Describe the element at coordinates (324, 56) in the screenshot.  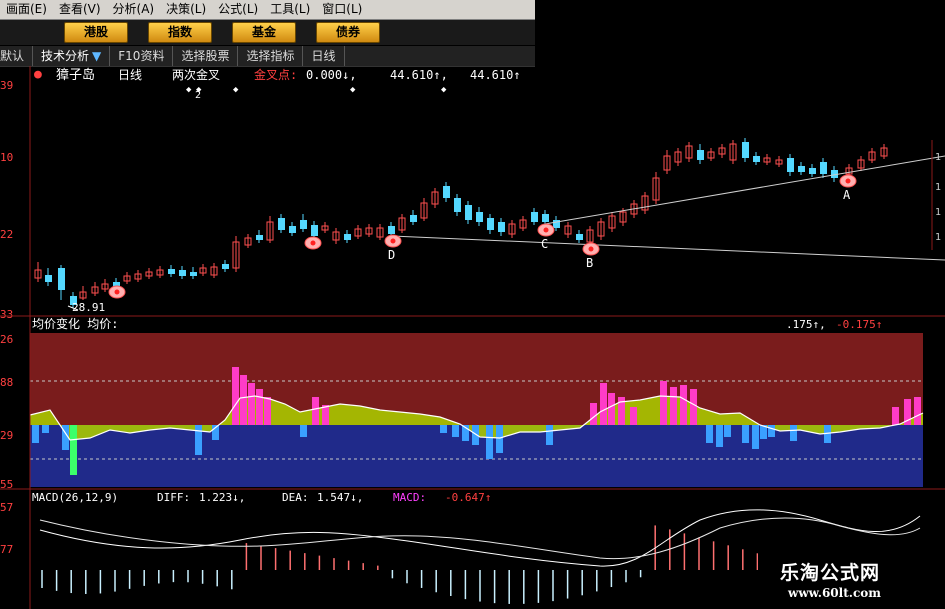
I see `toolbar-daily: 日线` at that location.